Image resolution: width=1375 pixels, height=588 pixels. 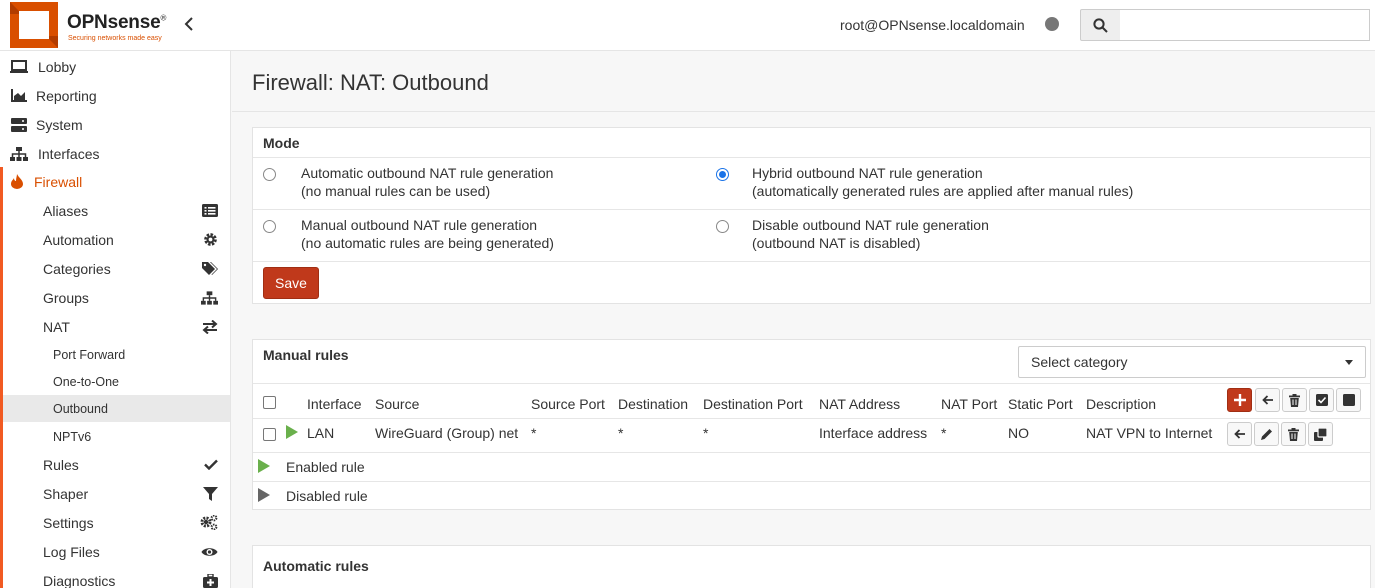 I want to click on status-indicator-icon, so click(x=1052, y=24).